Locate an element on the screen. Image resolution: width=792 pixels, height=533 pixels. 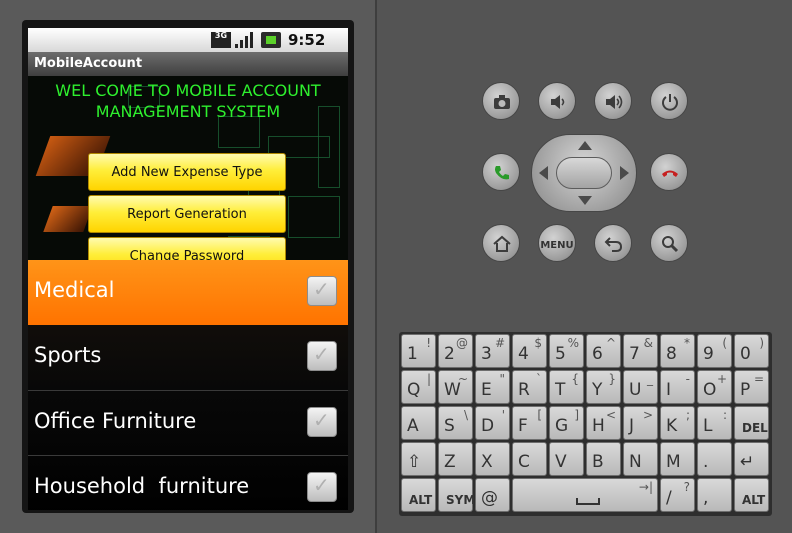
key-label: X is located at coordinates (487, 462).